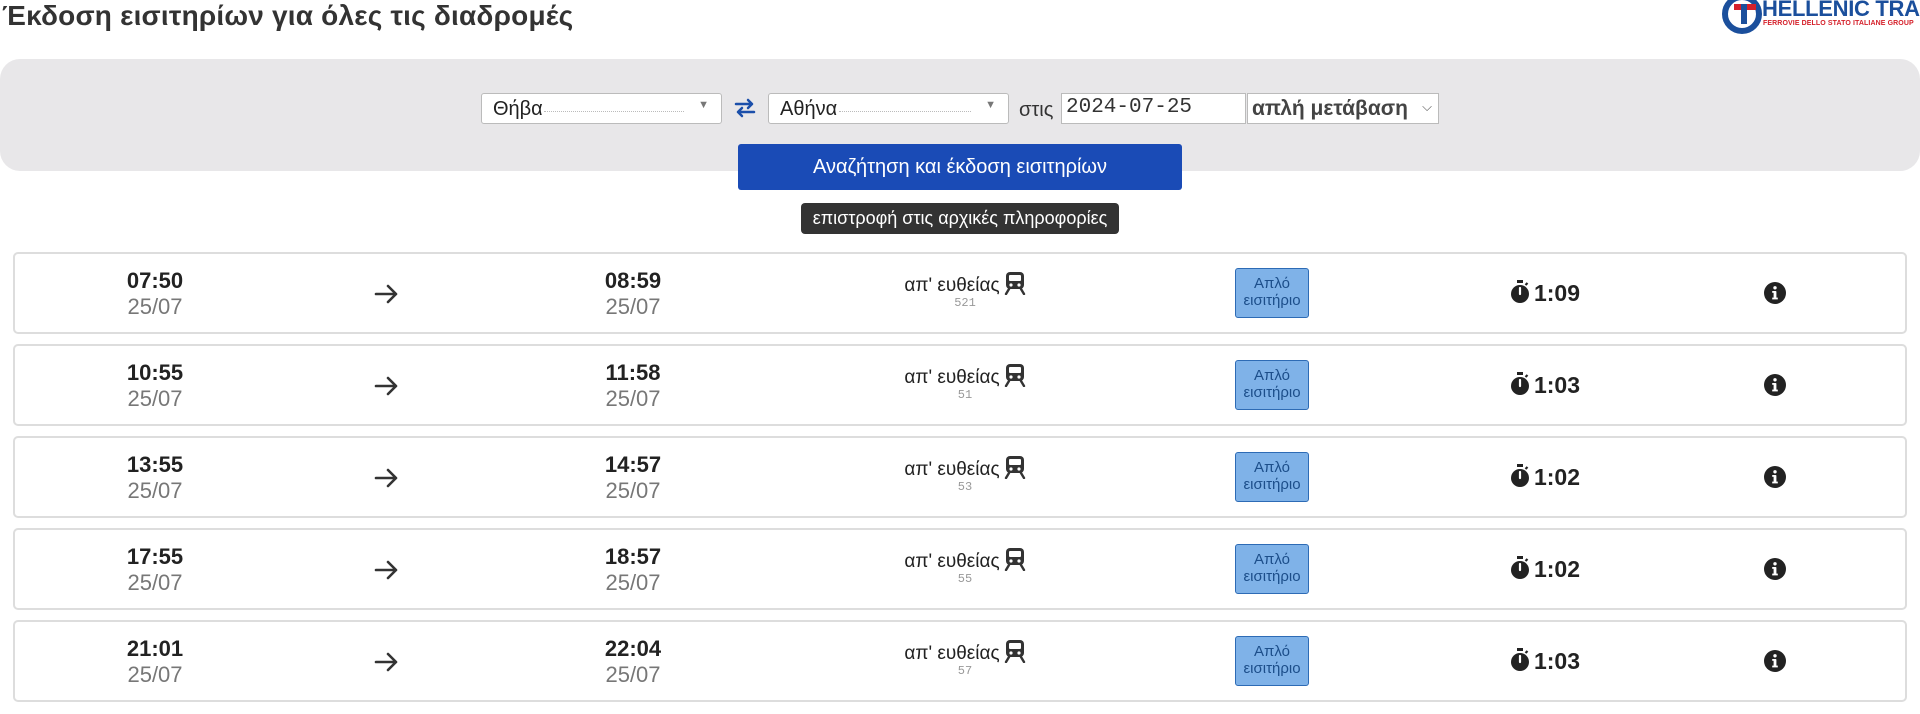  Describe the element at coordinates (601, 108) in the screenshot. I see `origin-select: Θήβα ▼` at that location.